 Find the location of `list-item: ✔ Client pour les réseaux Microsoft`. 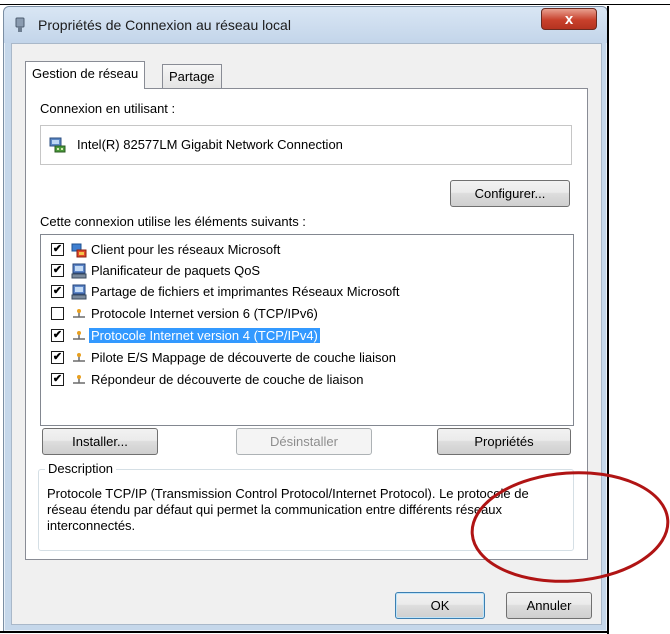

list-item: ✔ Client pour les réseaux Microsoft is located at coordinates (306, 250).